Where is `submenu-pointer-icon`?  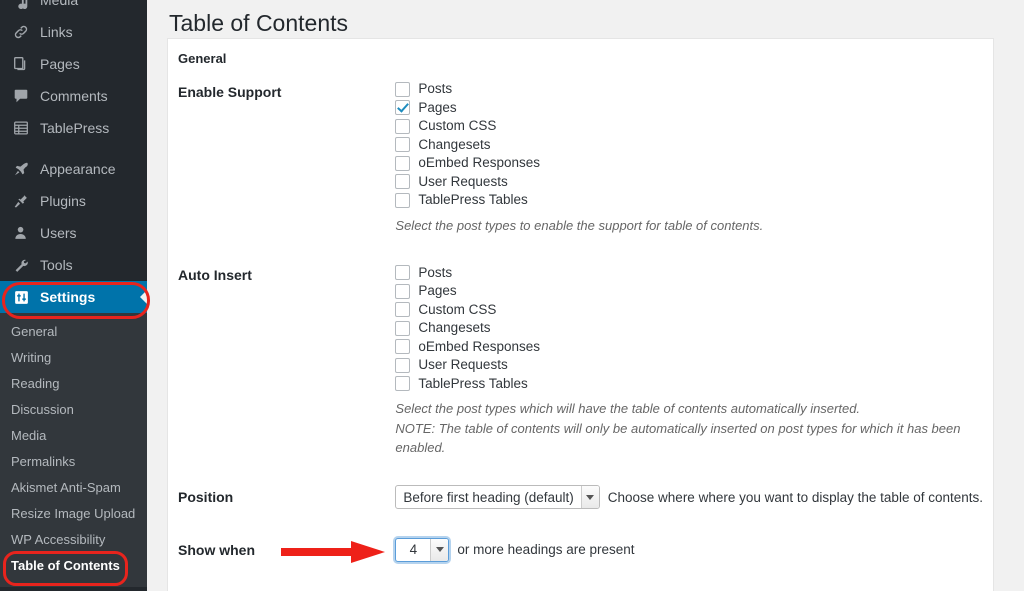
submenu-pointer-icon is located at coordinates (143, 297).